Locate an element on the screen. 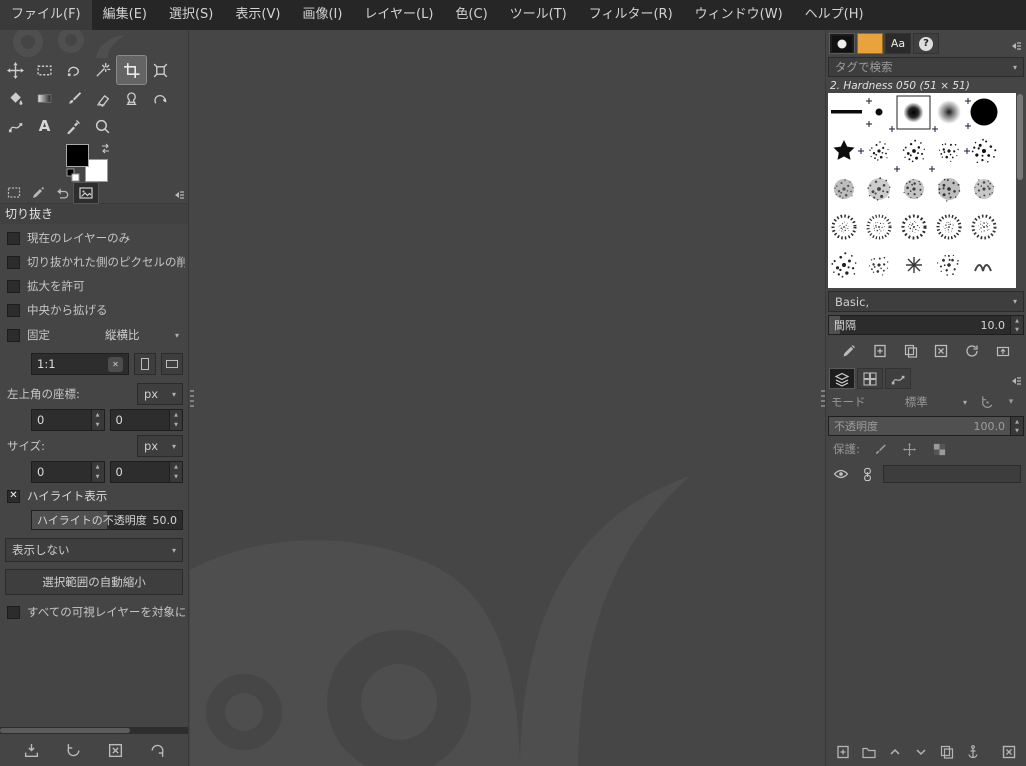 The width and height of the screenshot is (1026, 766). menu-file: ファイル(F) is located at coordinates (46, 15).